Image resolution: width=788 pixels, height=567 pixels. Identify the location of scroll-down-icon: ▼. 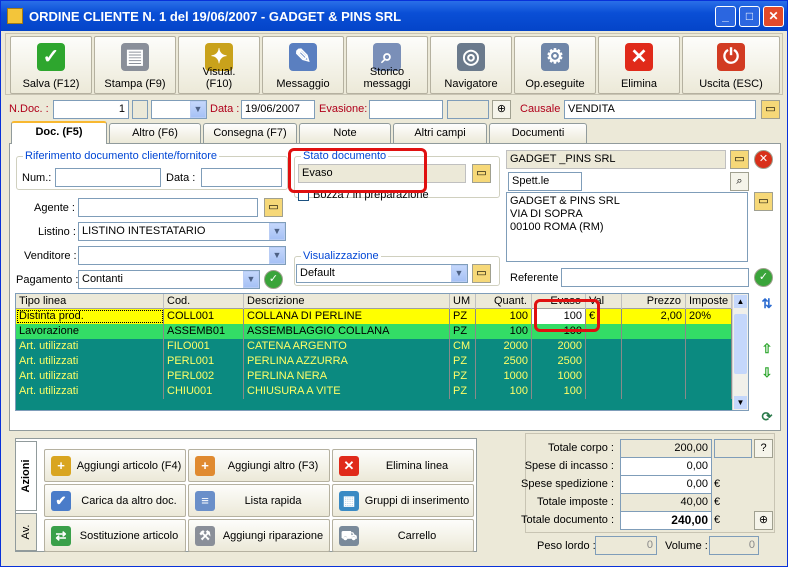
(740, 402).